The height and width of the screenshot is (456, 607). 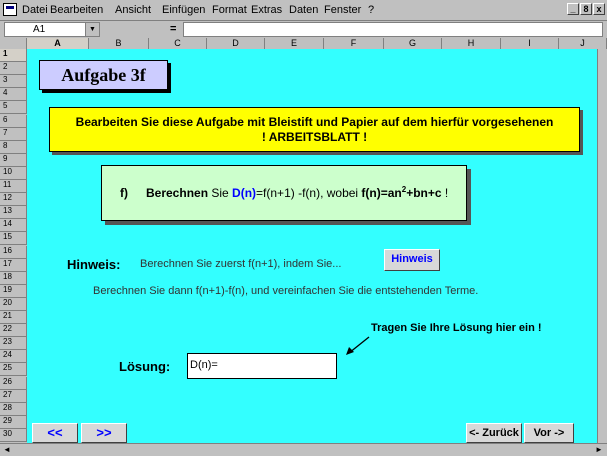 What do you see at coordinates (104, 433) in the screenshot?
I see `next-page-button: >>` at bounding box center [104, 433].